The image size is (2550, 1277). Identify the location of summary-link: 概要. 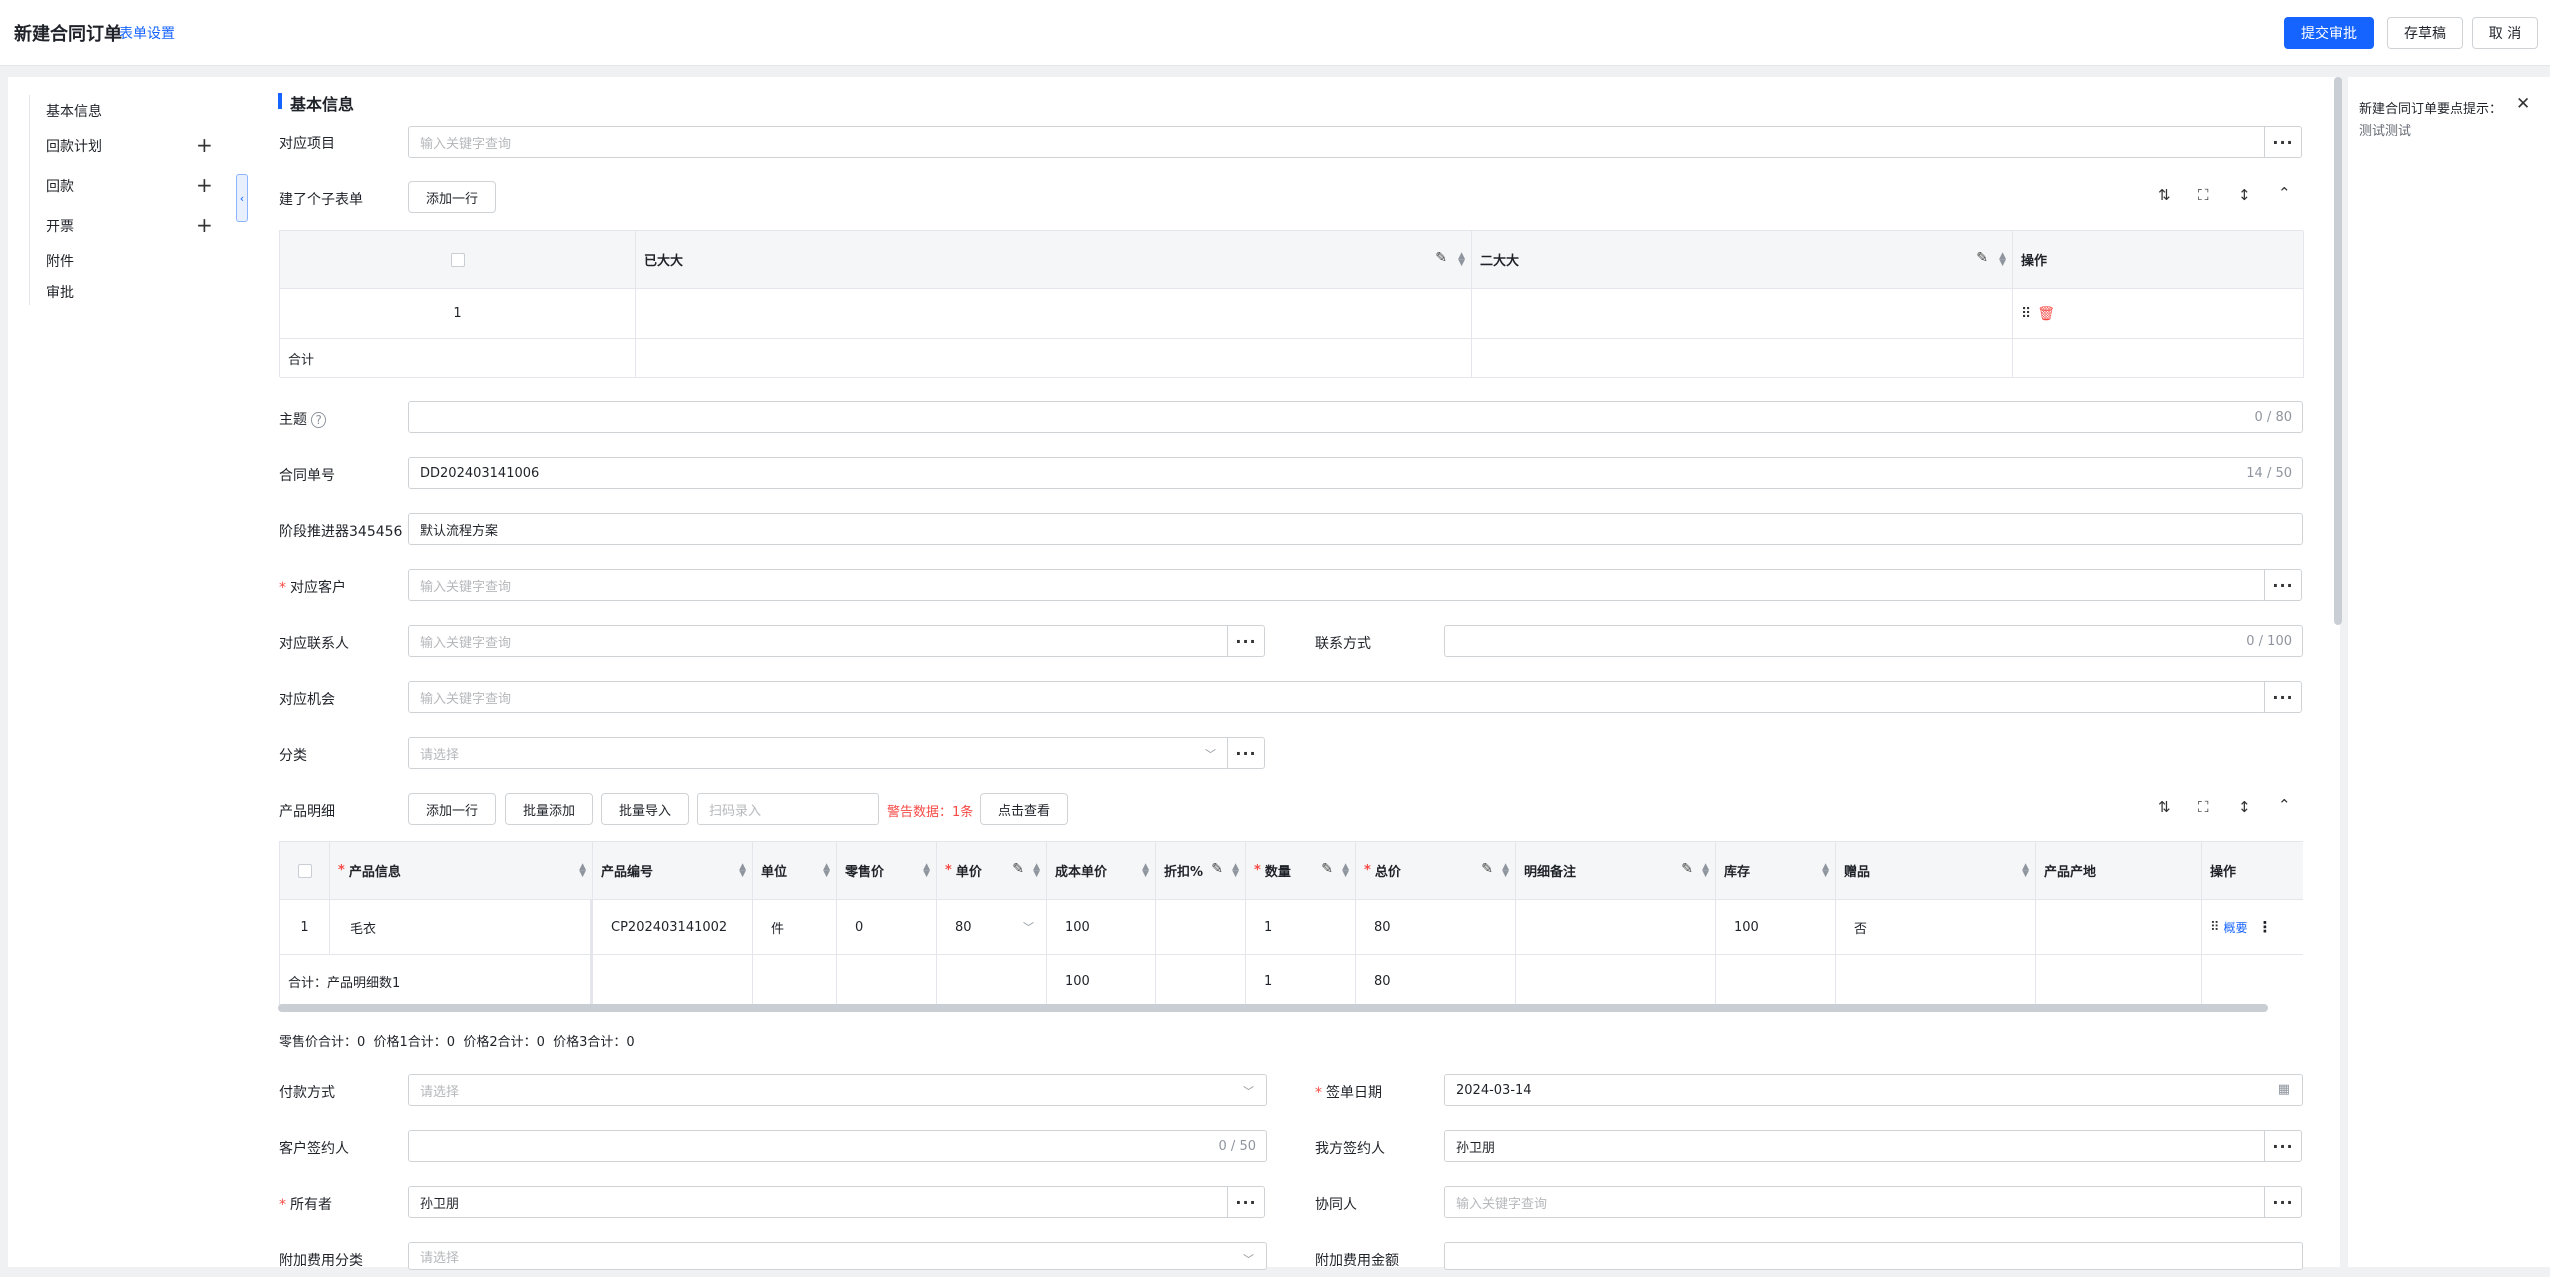
(2236, 927).